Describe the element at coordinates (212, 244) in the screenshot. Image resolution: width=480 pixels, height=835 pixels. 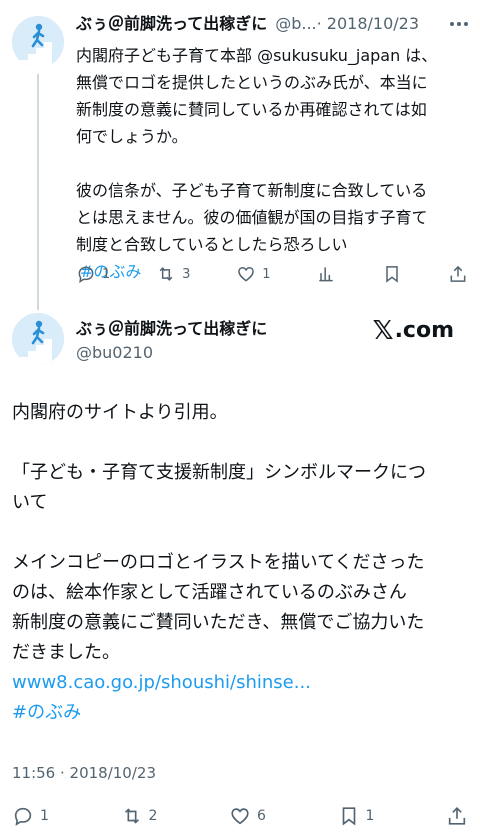
I see `tweet1-text-line: 制度と合致しているとしたら恐ろしい` at that location.